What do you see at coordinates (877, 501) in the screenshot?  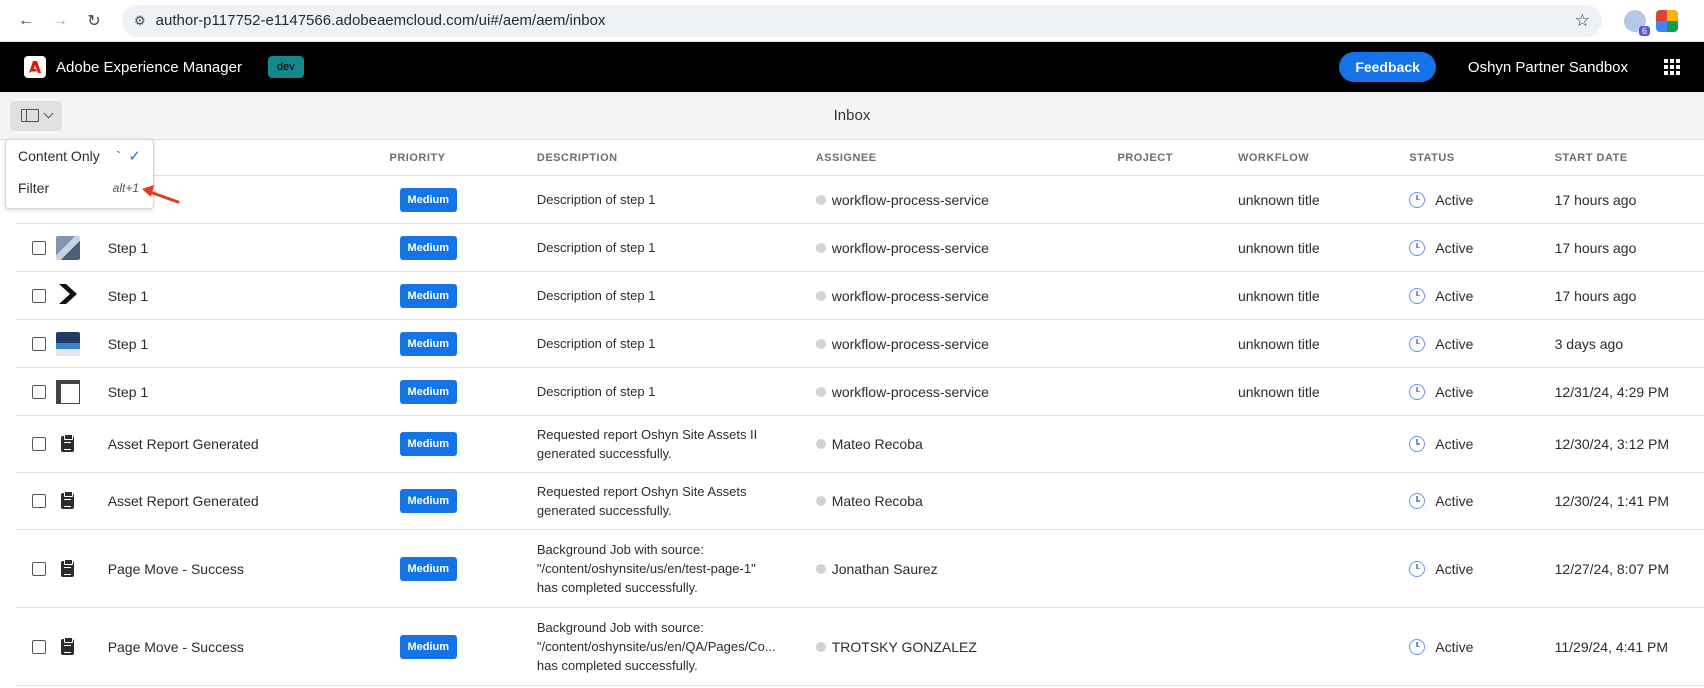 I see `assignee-name: Mateo Recoba` at bounding box center [877, 501].